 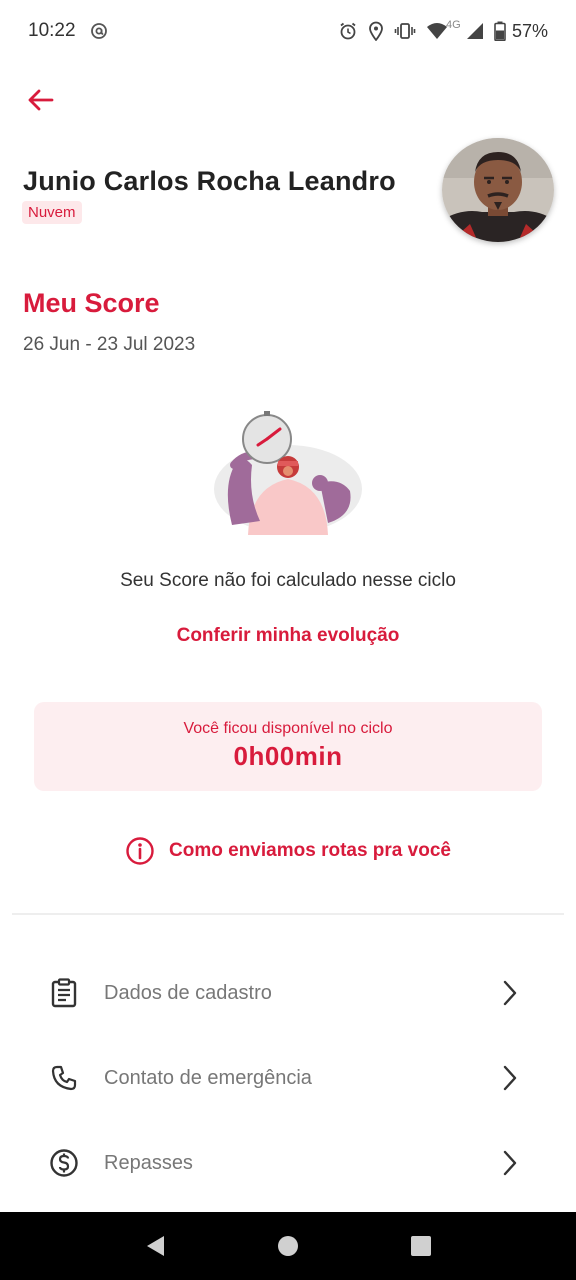 I want to click on availability-card: Você ficou disponível no ciclo 0h00min, so click(x=288, y=746).